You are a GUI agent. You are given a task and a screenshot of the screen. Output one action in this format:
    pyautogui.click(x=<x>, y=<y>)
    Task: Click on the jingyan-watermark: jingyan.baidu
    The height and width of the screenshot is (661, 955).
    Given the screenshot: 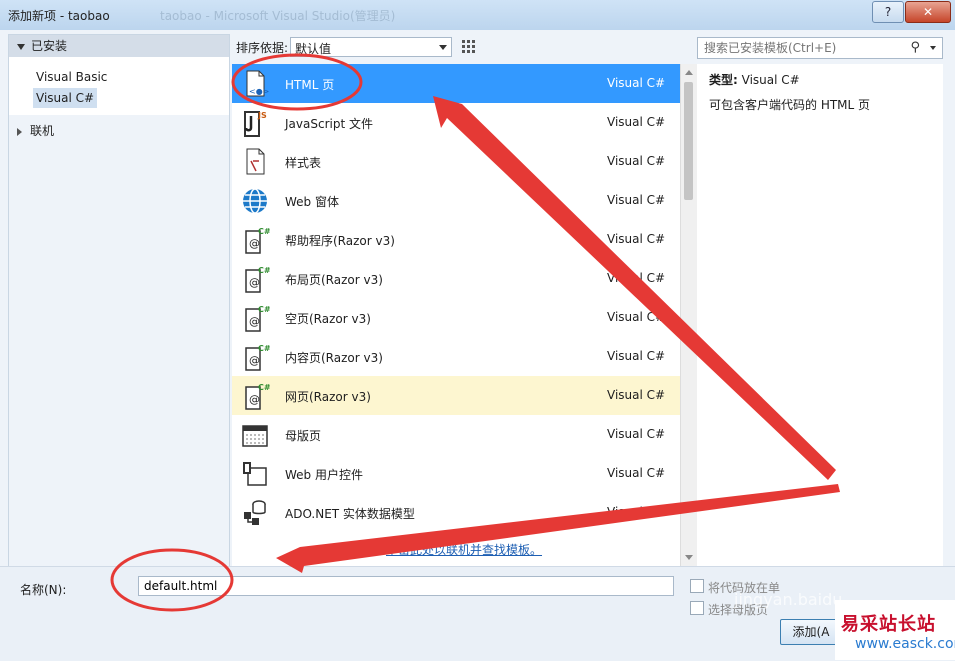 What is the action you would take?
    pyautogui.click(x=788, y=599)
    